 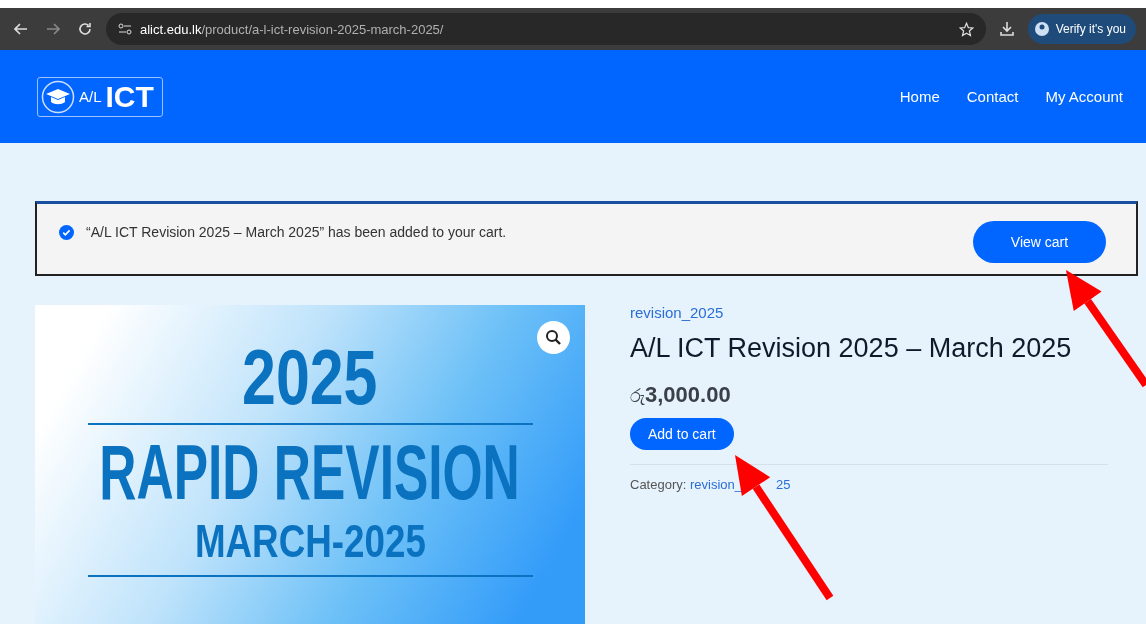 What do you see at coordinates (1039, 242) in the screenshot?
I see `view-cart-button: View cart` at bounding box center [1039, 242].